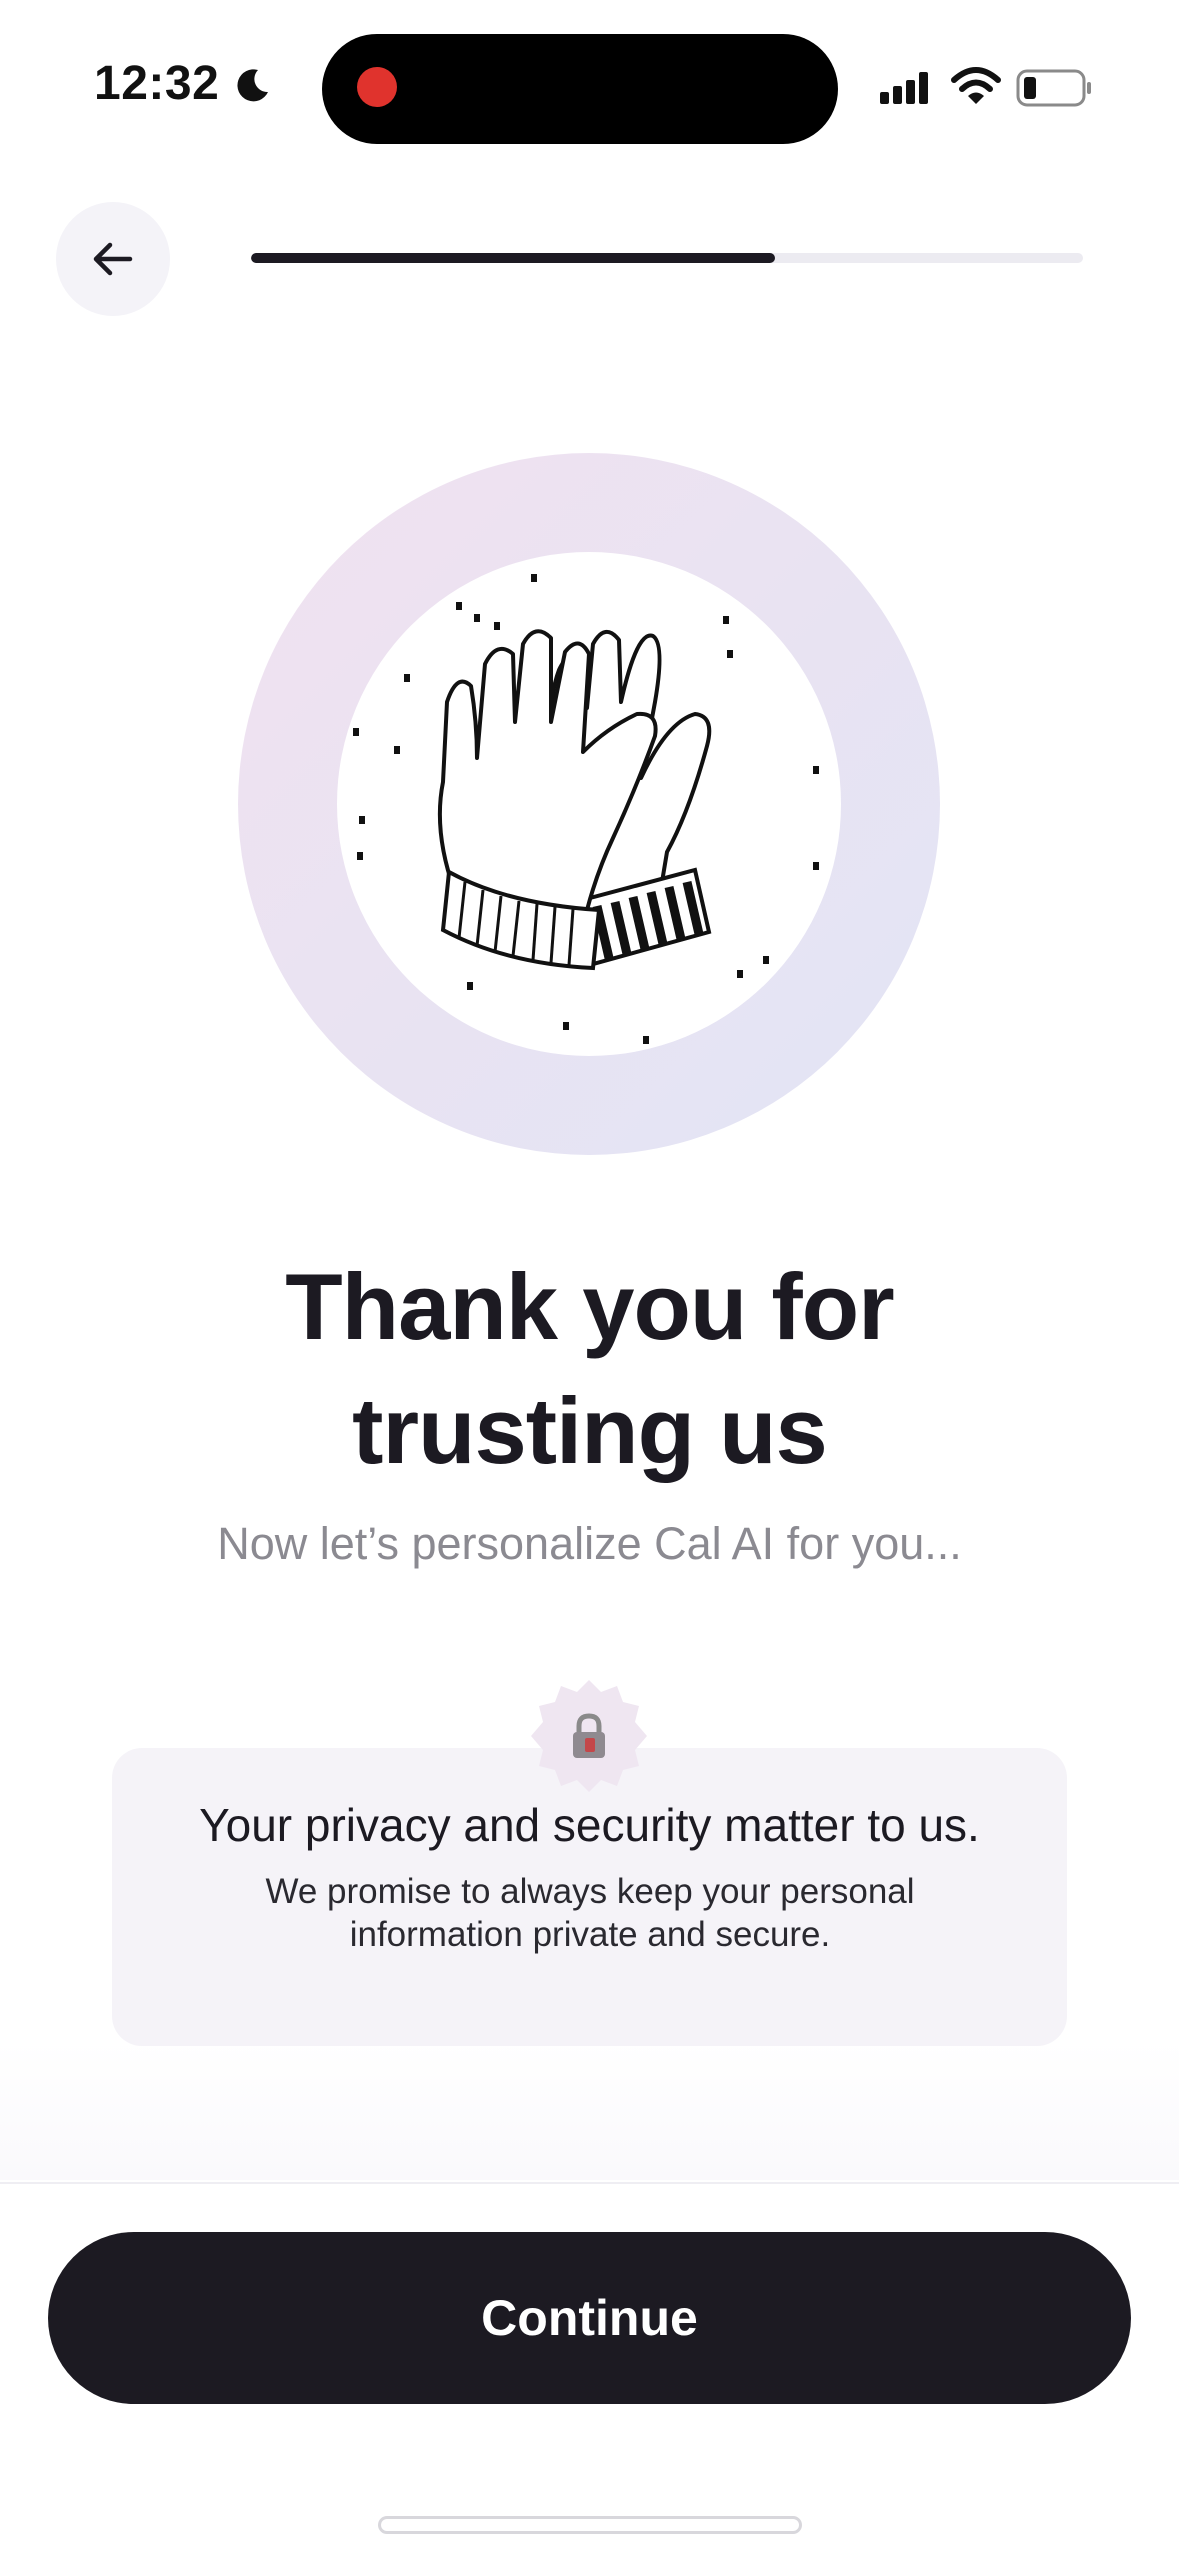 The width and height of the screenshot is (1179, 2556). What do you see at coordinates (377, 87) in the screenshot?
I see `recording-indicator` at bounding box center [377, 87].